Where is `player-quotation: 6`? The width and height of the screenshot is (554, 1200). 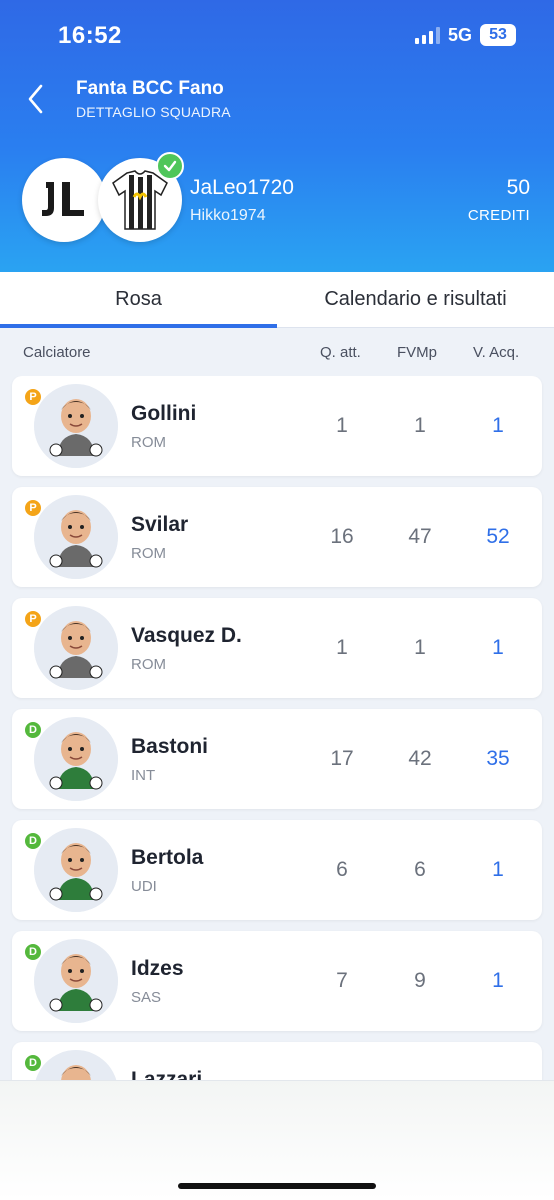 player-quotation: 6 is located at coordinates (342, 869).